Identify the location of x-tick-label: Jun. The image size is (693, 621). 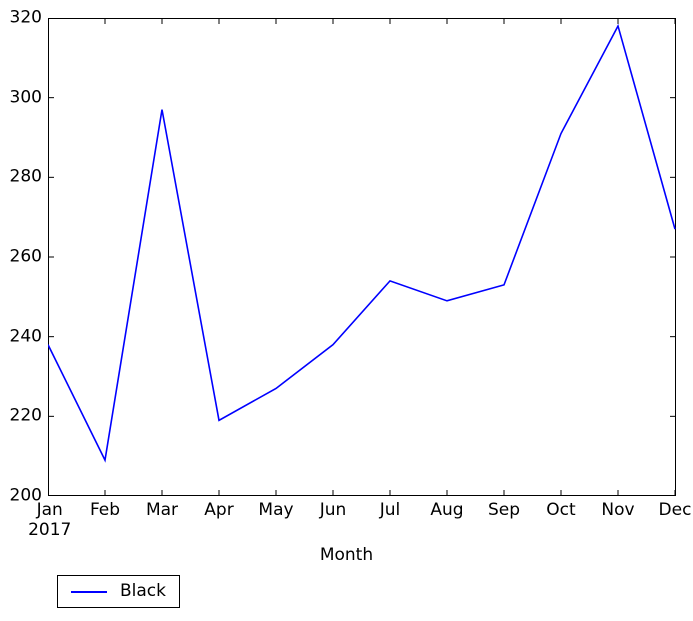
(333, 510).